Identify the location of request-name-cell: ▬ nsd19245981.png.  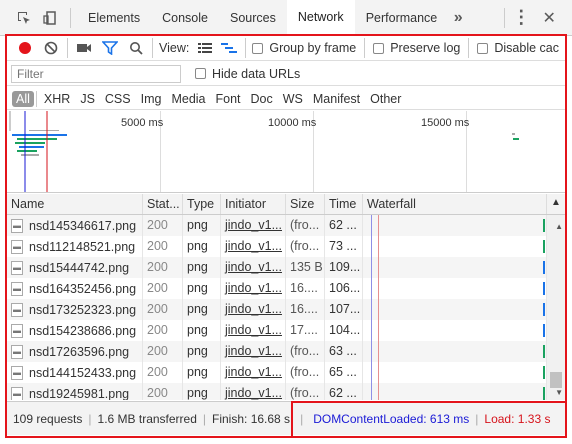
(75, 391).